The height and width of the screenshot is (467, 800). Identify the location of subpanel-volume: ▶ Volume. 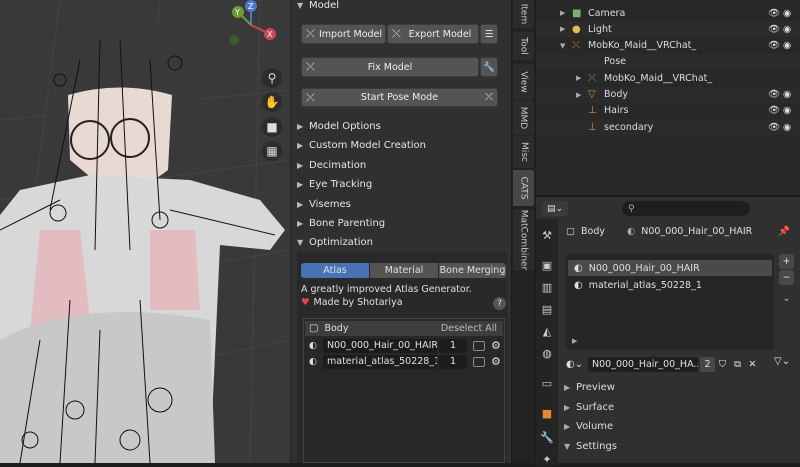
(680, 426).